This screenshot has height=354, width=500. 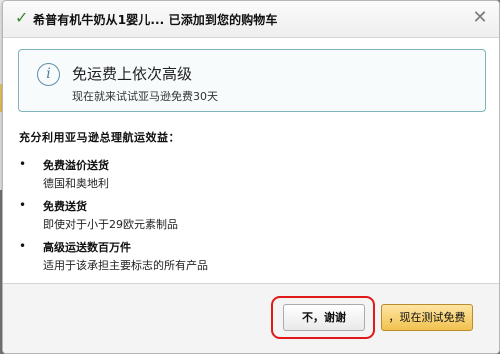 I want to click on dialog-header: ✓ 希普有机牛奶从1婴儿... 已添加到您的购物车 ✕, so click(x=251, y=19).